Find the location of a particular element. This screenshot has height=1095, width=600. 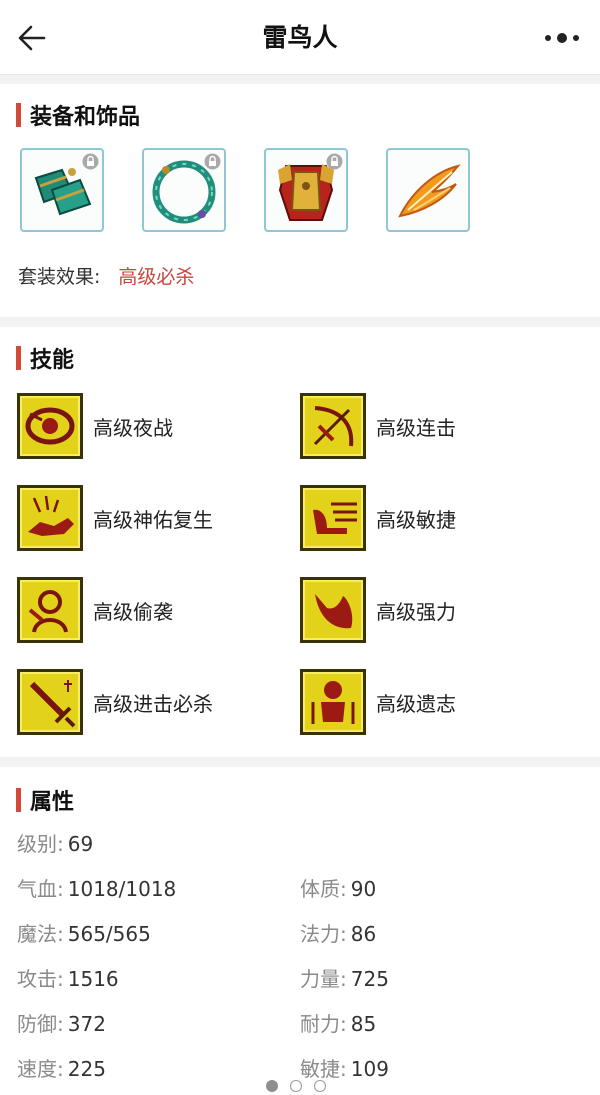

attr-hp: 气血: 1018/1018 is located at coordinates (97, 889).